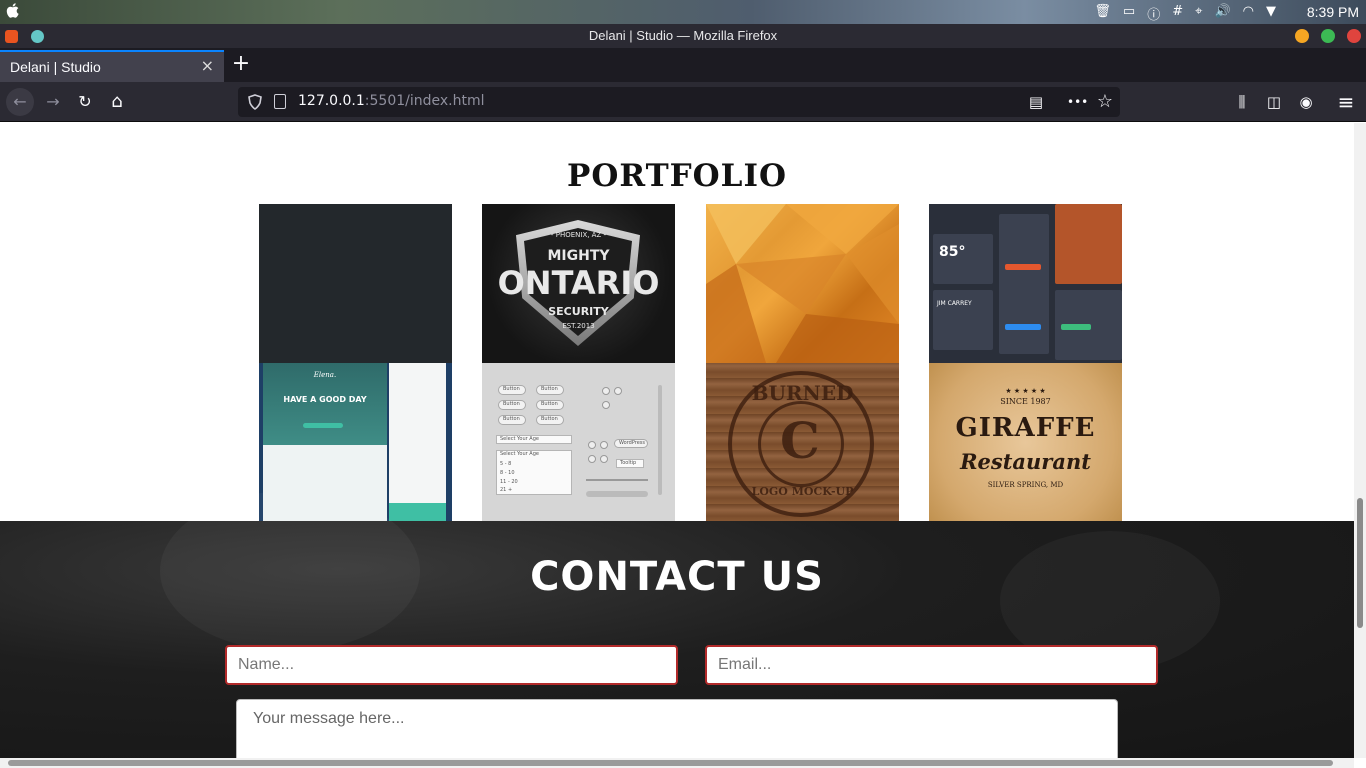 Image resolution: width=1366 pixels, height=768 pixels. Describe the element at coordinates (578, 326) in the screenshot. I see `ontario-est-text: EST.2013` at that location.